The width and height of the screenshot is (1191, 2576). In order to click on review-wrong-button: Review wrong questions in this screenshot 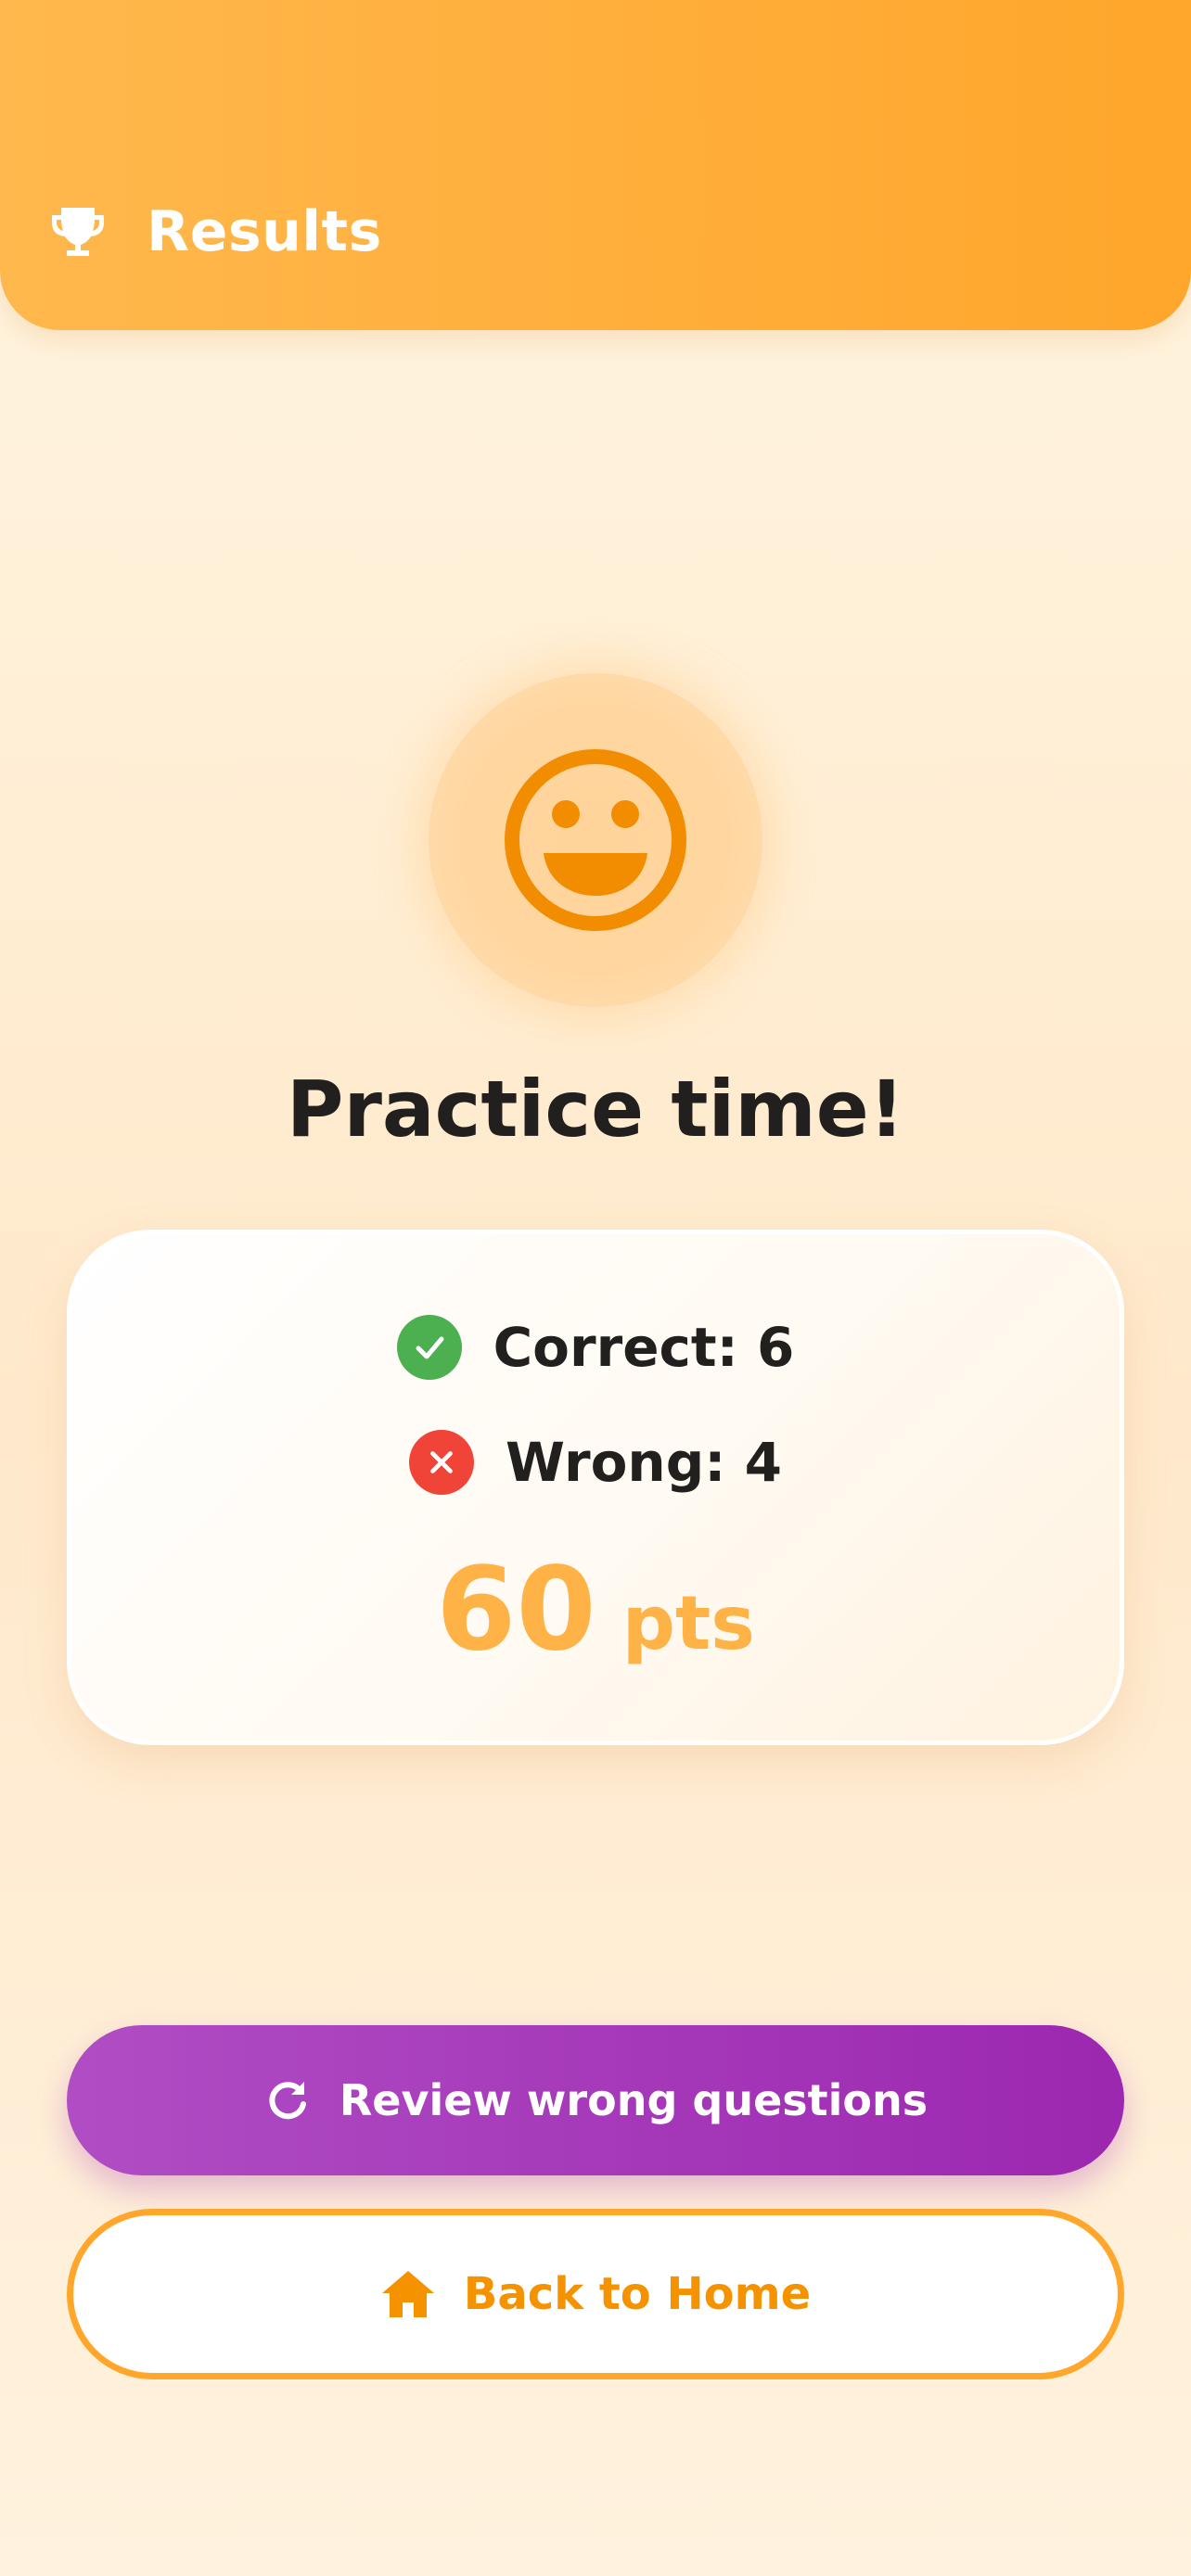, I will do `click(595, 2100)`.